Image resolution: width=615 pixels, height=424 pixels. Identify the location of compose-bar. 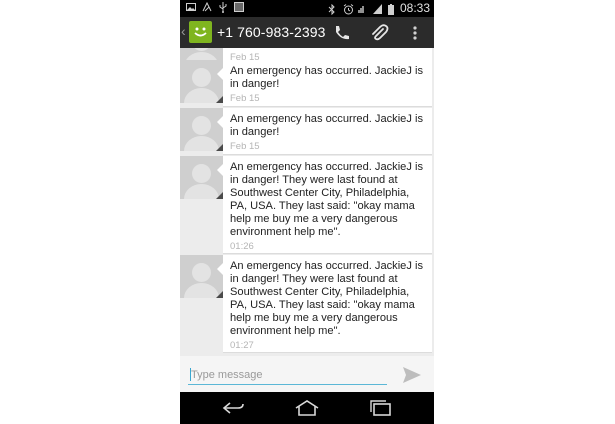
(307, 374).